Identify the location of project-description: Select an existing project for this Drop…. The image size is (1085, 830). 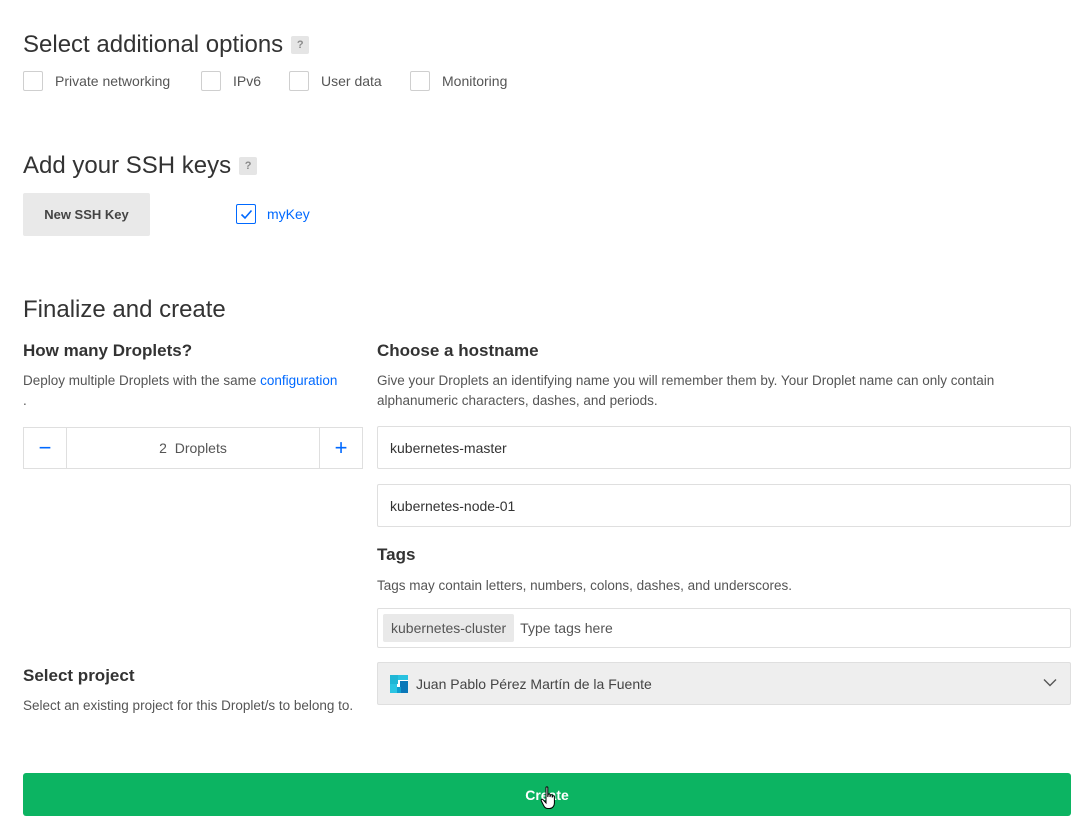
(188, 705).